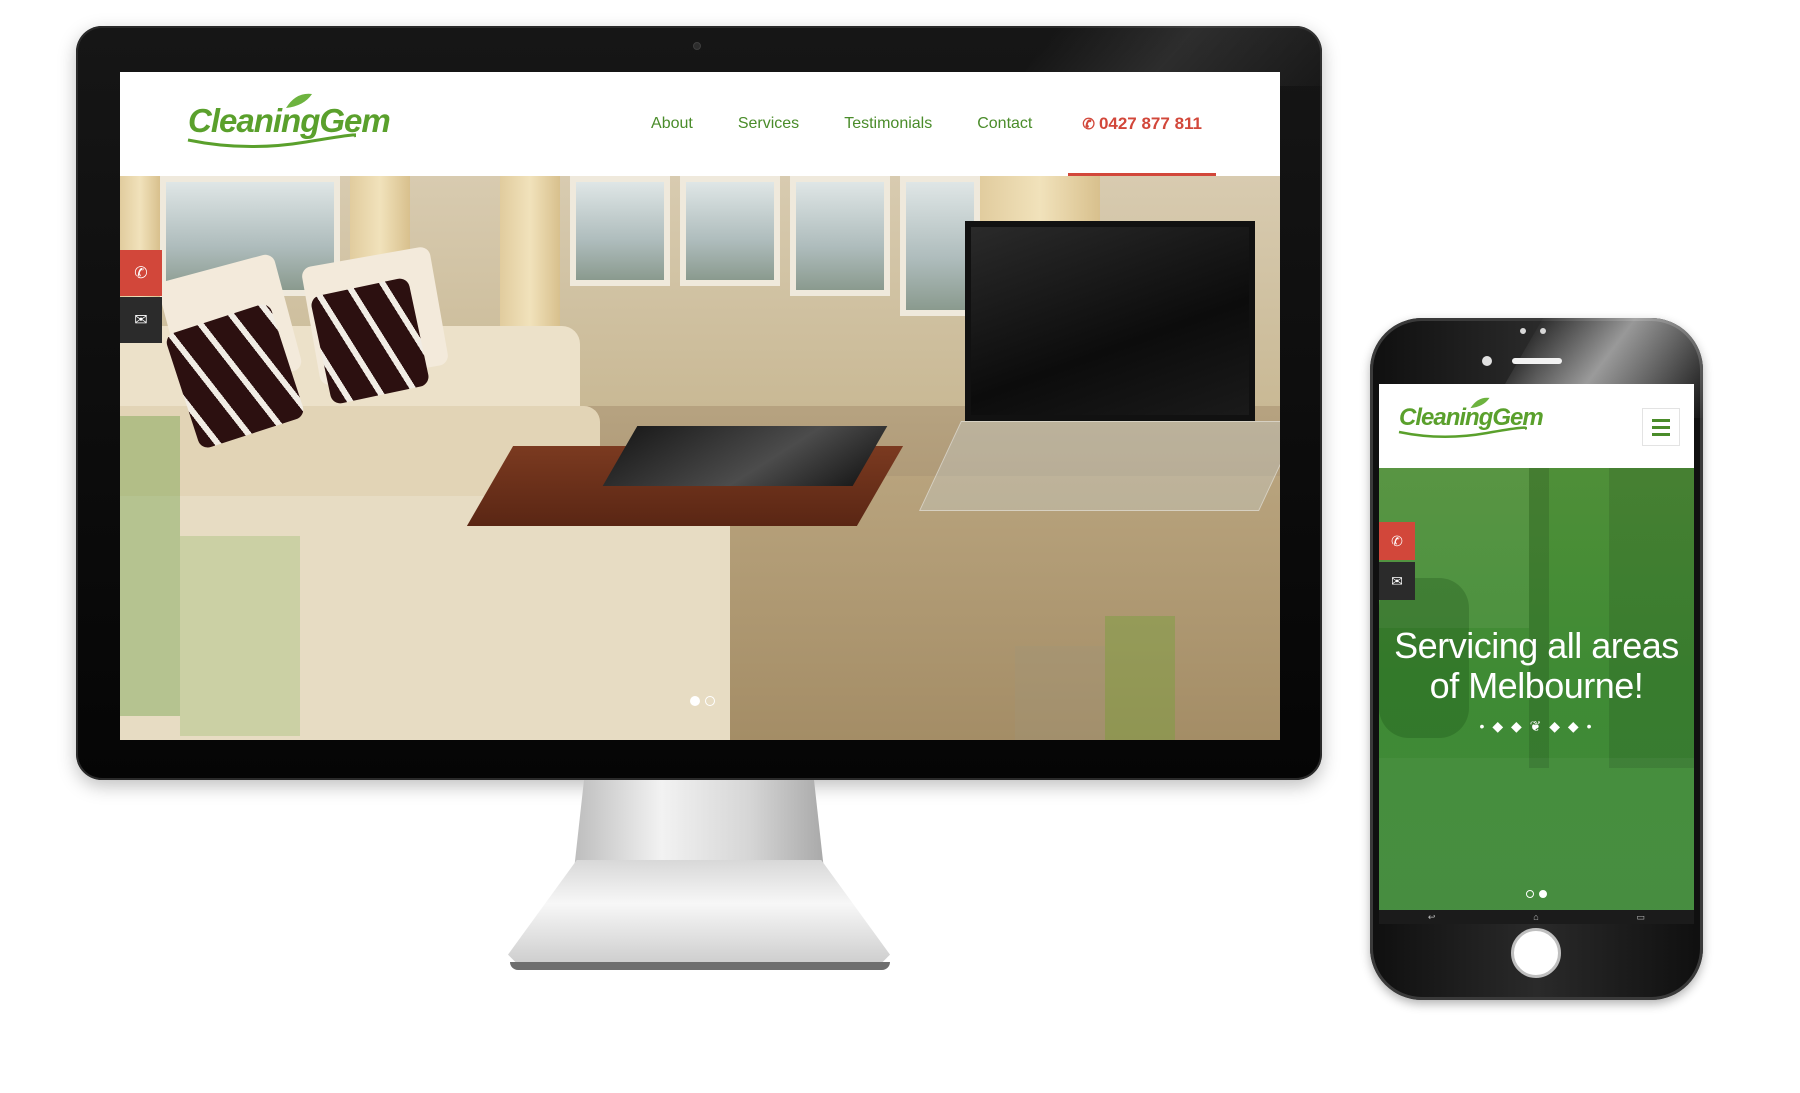 This screenshot has height=1093, width=1800. Describe the element at coordinates (672, 124) in the screenshot. I see `nav-about: About` at that location.